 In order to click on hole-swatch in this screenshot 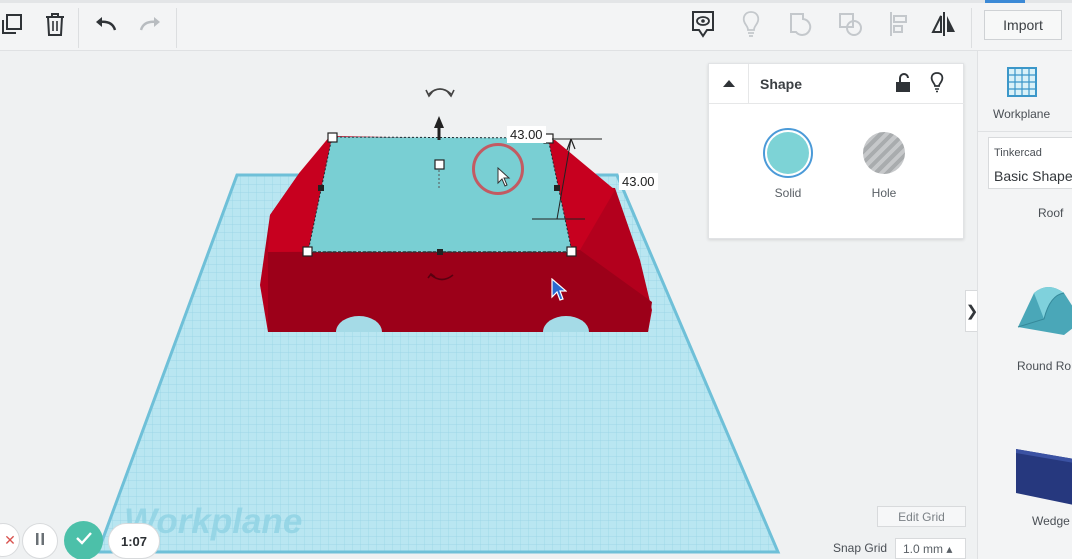, I will do `click(884, 153)`.